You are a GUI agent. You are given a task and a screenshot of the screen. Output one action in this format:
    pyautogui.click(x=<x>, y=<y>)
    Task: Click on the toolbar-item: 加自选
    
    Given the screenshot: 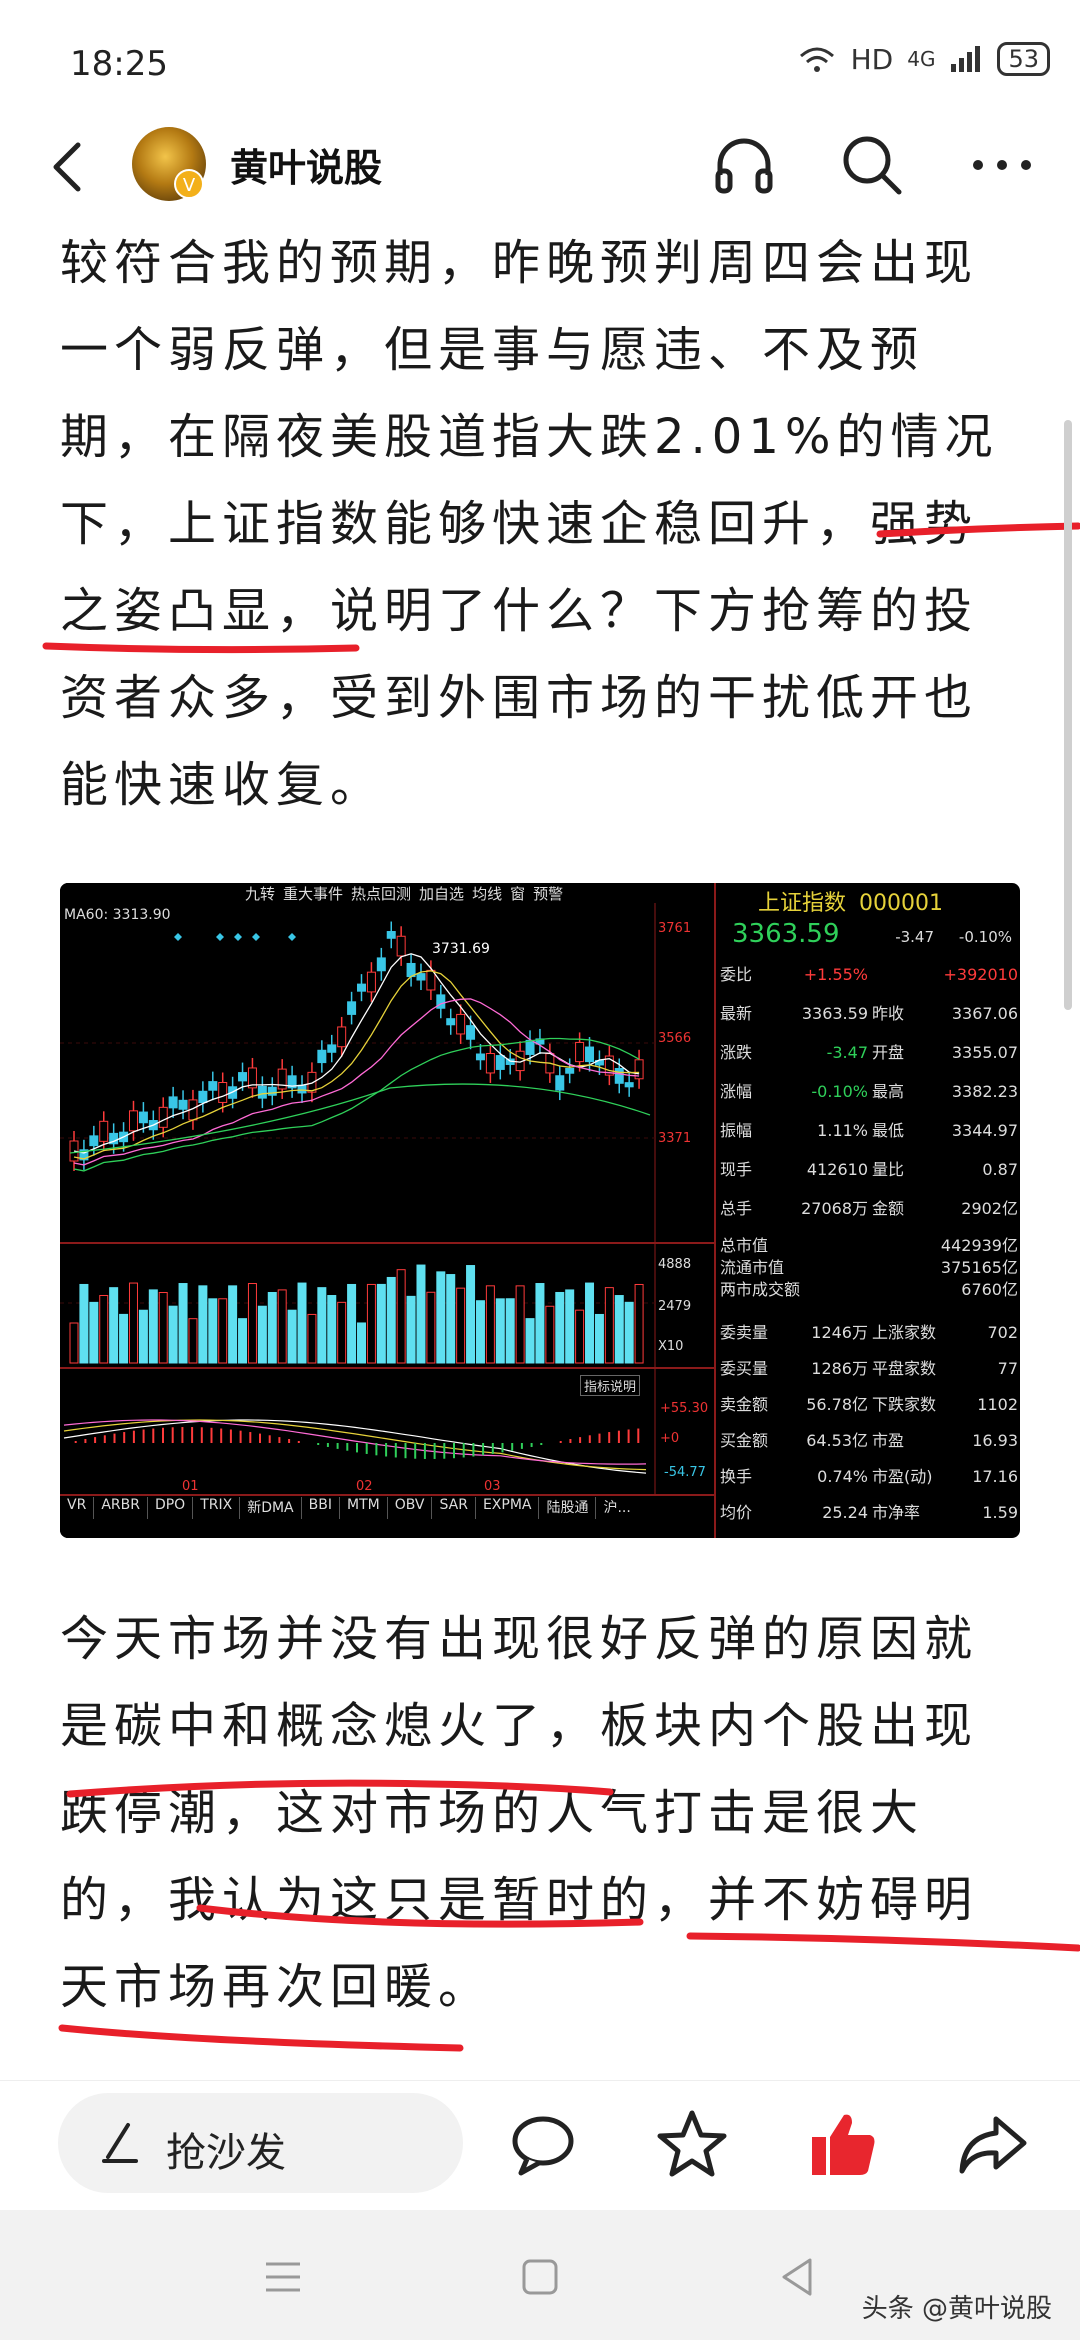 What is the action you would take?
    pyautogui.click(x=441, y=893)
    